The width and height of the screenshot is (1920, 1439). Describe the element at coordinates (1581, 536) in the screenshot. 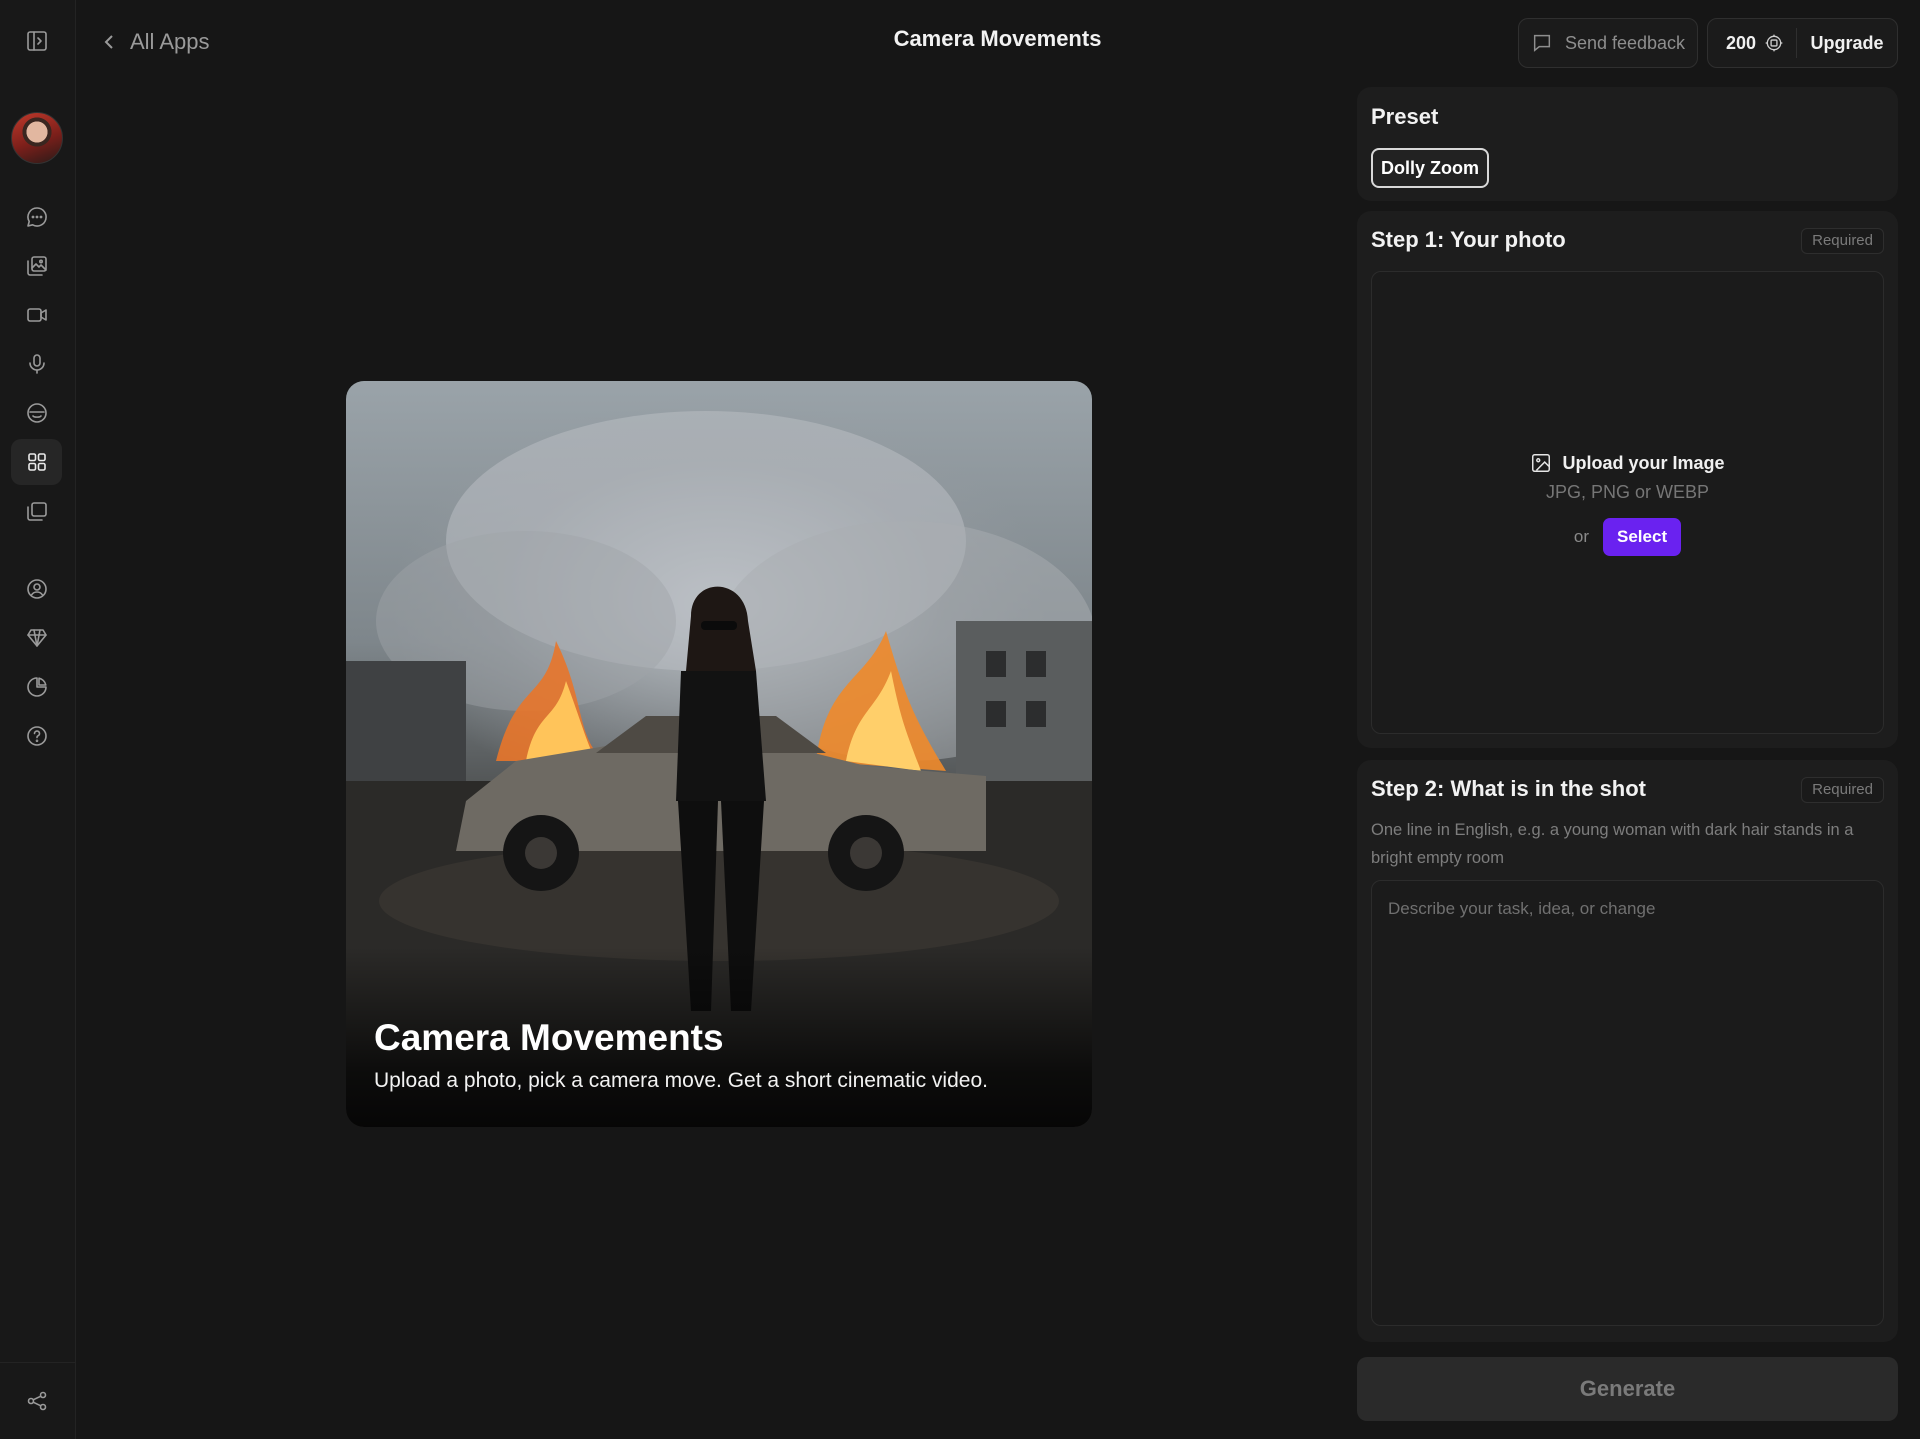

I see `or-label: or` at that location.